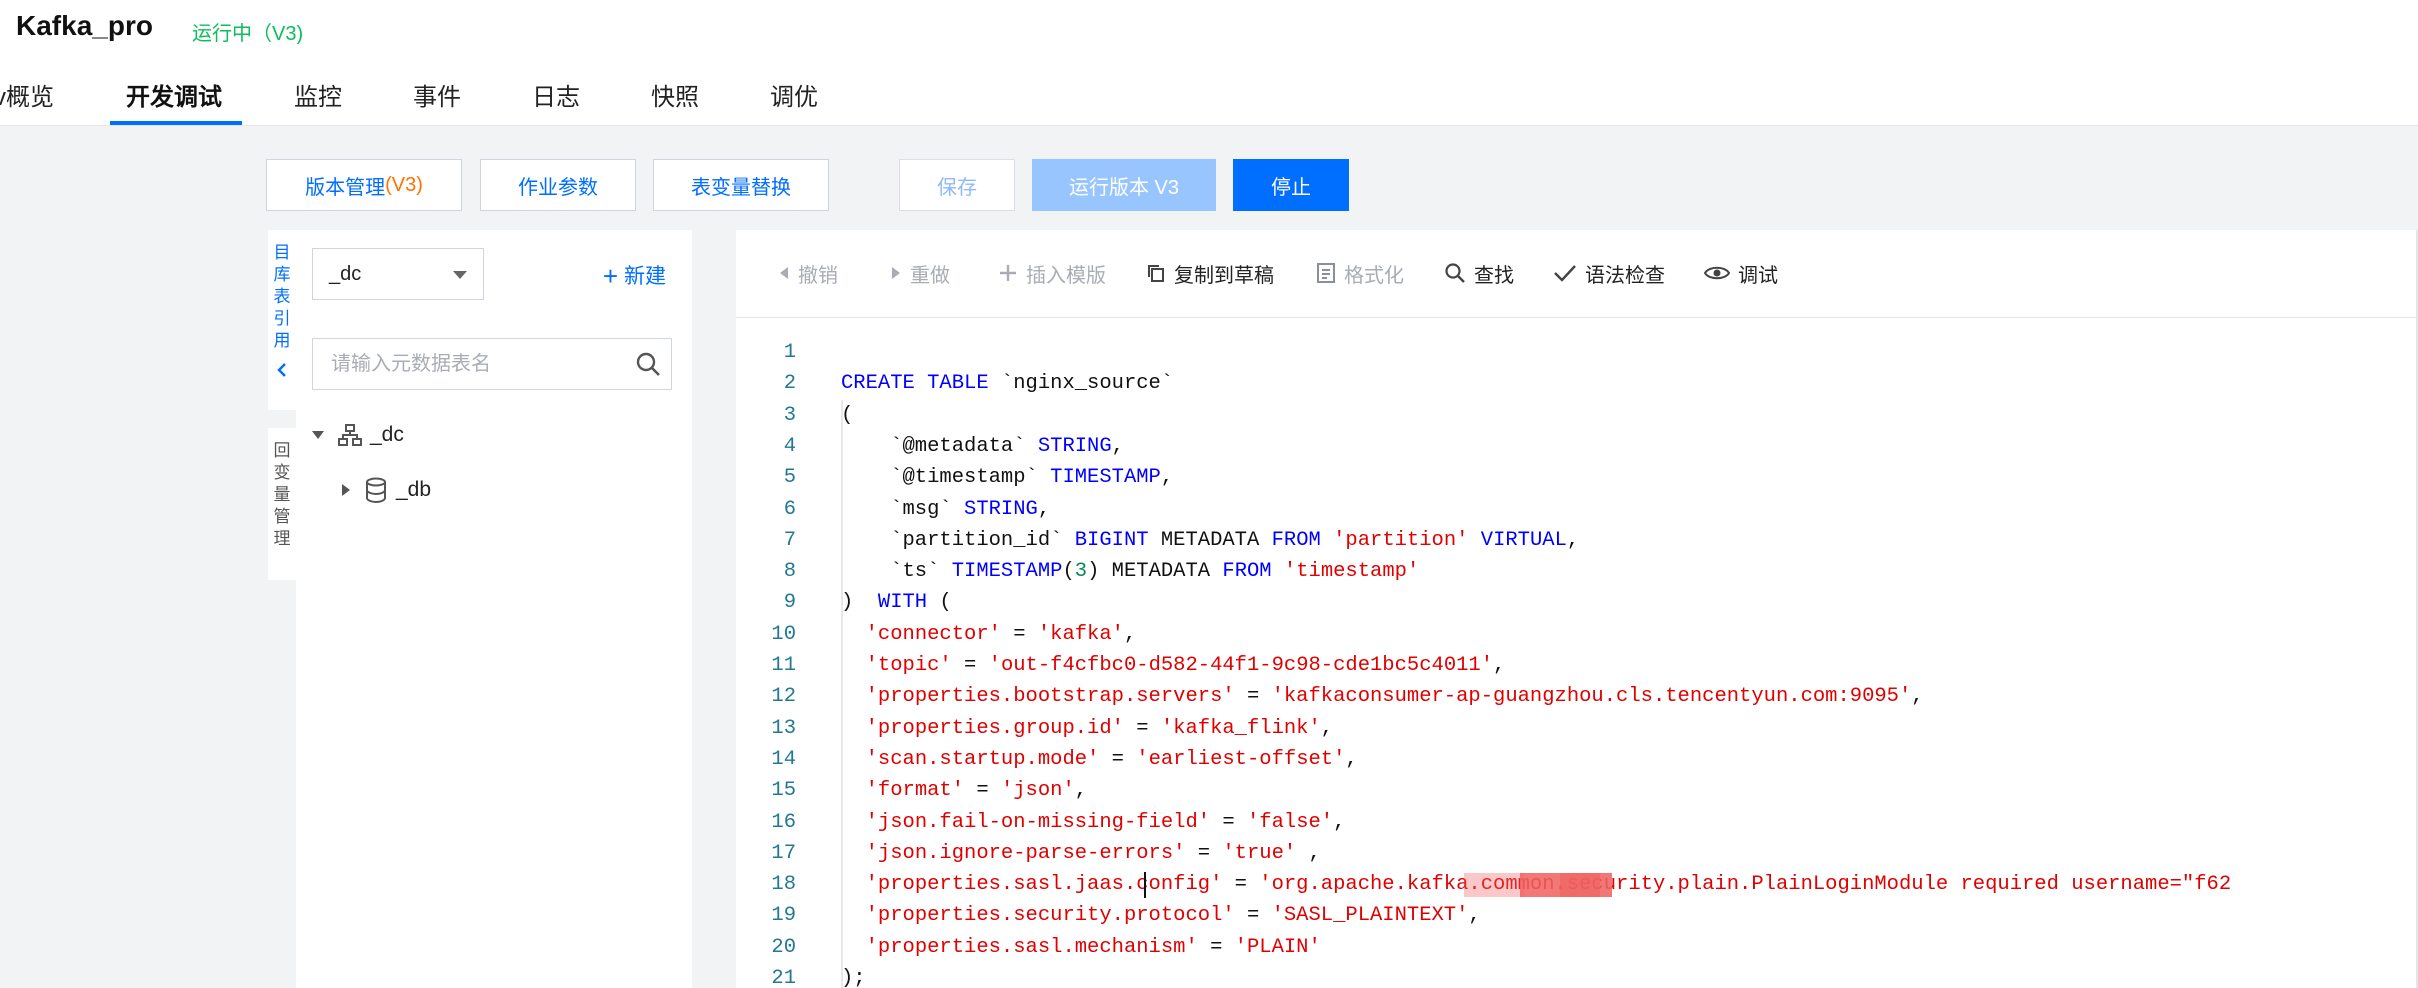 This screenshot has height=988, width=2418. I want to click on stop-button: 停止, so click(1291, 185).